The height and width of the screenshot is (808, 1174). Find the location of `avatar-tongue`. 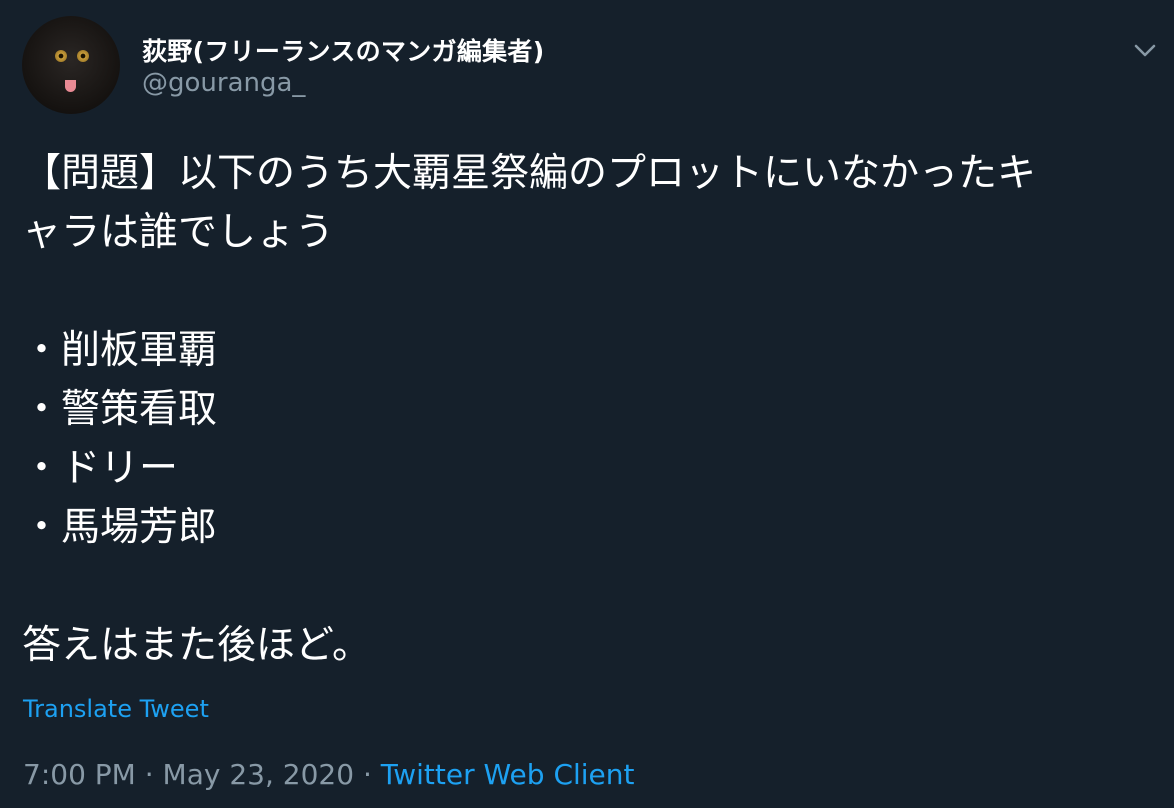

avatar-tongue is located at coordinates (70, 86).